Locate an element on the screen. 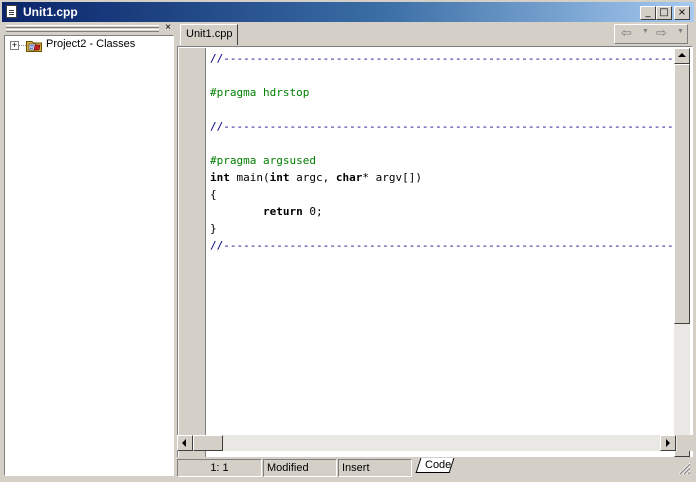 The width and height of the screenshot is (696, 482). code-line: } is located at coordinates (442, 228).